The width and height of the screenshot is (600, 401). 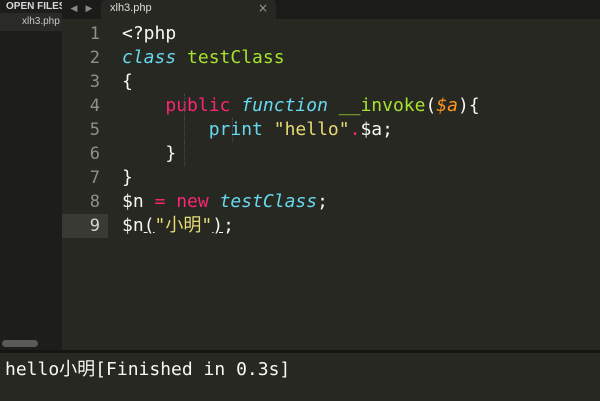 What do you see at coordinates (311, 129) in the screenshot?
I see `code-token: "hello"` at bounding box center [311, 129].